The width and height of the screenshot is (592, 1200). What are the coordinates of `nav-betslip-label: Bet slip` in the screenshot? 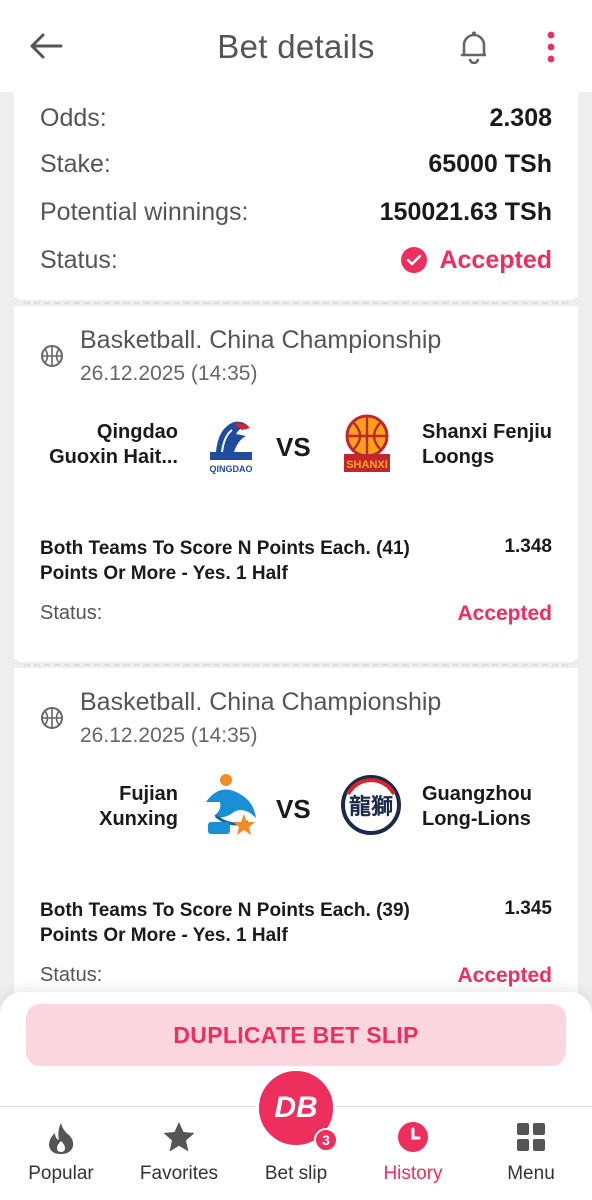 It's located at (296, 1173).